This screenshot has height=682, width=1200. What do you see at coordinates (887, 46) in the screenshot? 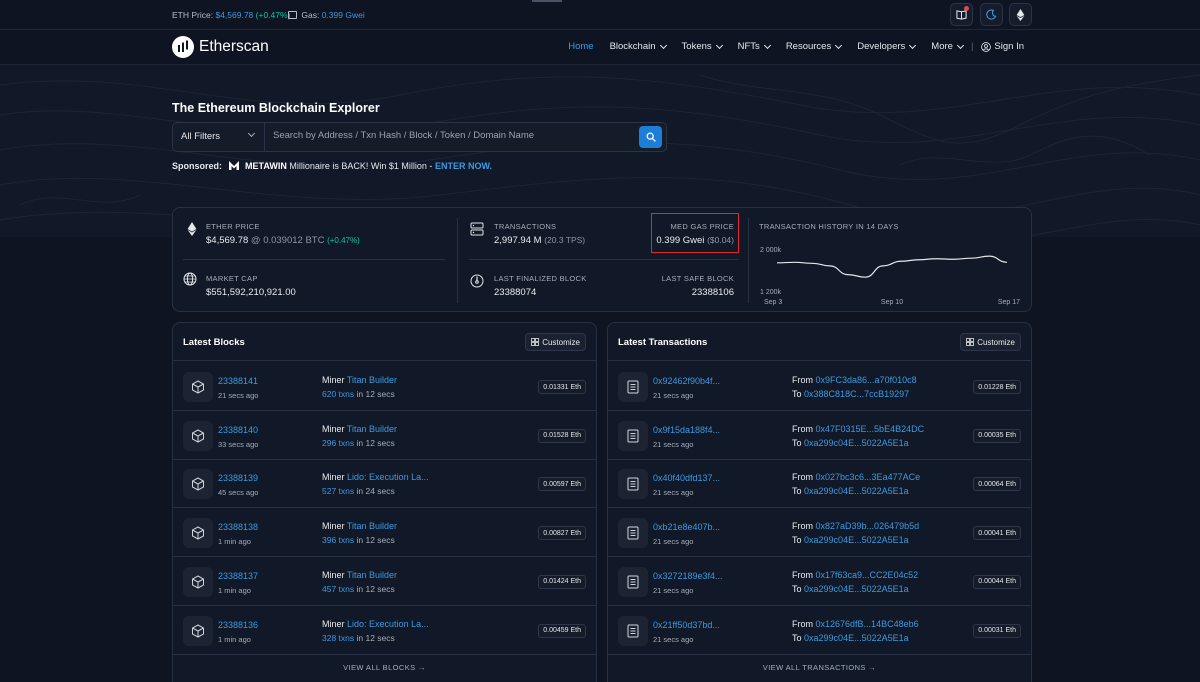
I see `nav-developers: Developers` at bounding box center [887, 46].